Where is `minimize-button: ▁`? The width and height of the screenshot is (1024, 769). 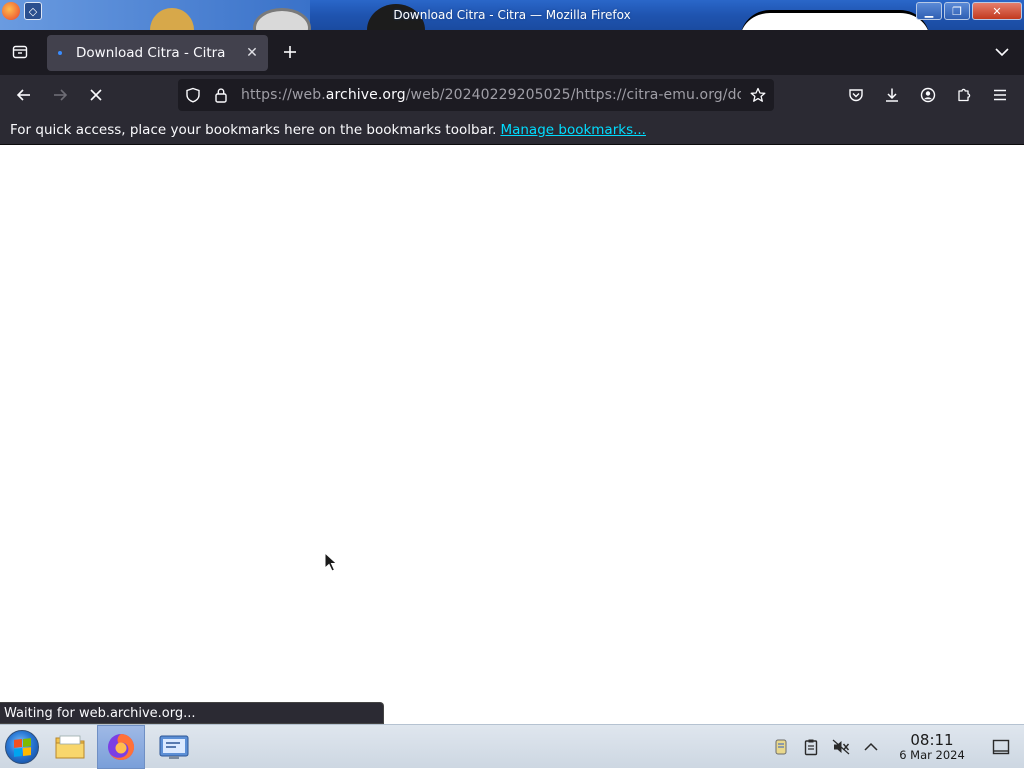
minimize-button: ▁ is located at coordinates (929, 11).